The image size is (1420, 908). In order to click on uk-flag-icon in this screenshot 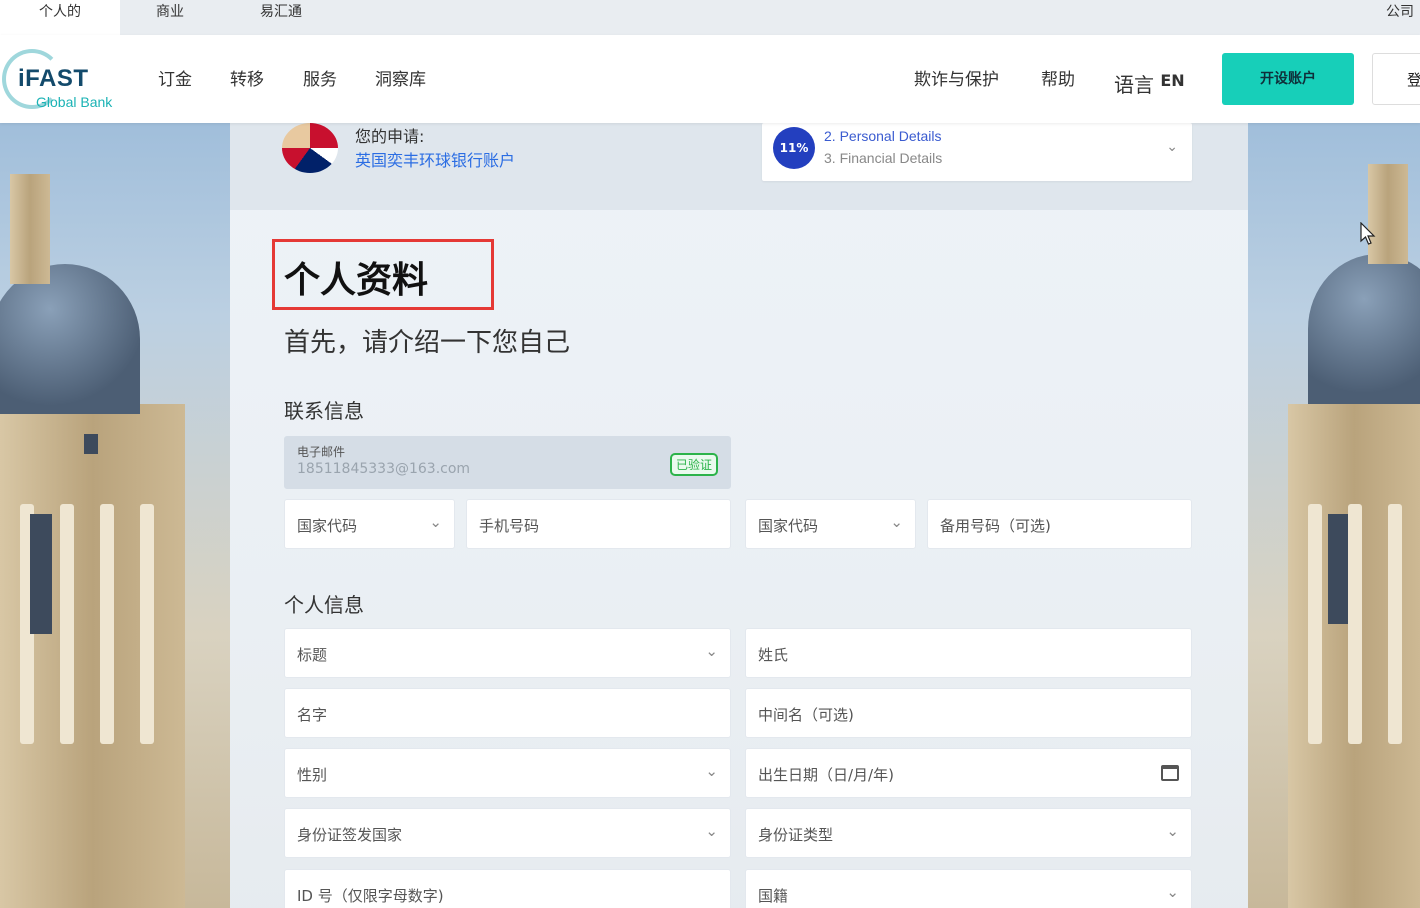, I will do `click(310, 148)`.